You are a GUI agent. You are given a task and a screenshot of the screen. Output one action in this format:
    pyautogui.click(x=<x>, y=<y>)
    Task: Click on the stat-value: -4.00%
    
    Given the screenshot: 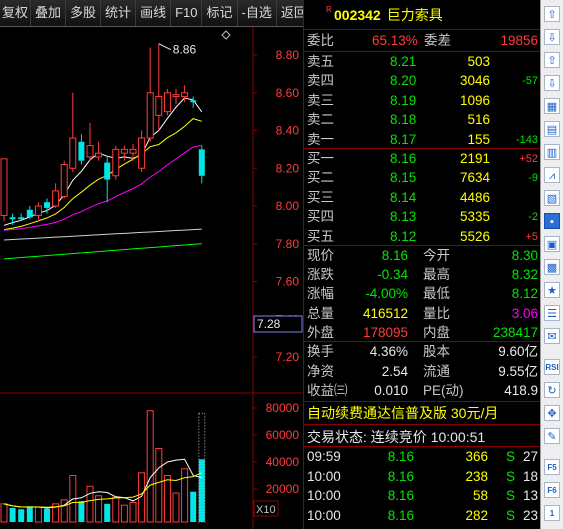 What is the action you would take?
    pyautogui.click(x=386, y=294)
    